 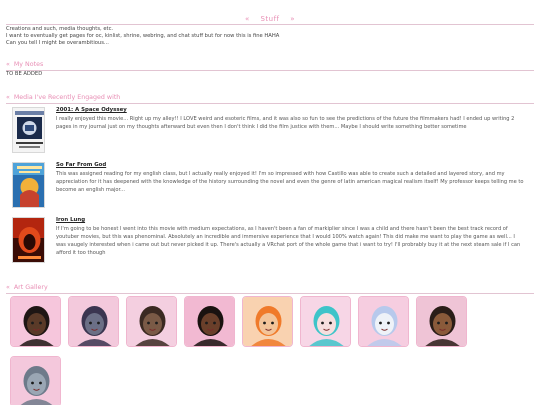 I want to click on media-heading-text: Media I've Recently Engaged with, so click(x=67, y=97).